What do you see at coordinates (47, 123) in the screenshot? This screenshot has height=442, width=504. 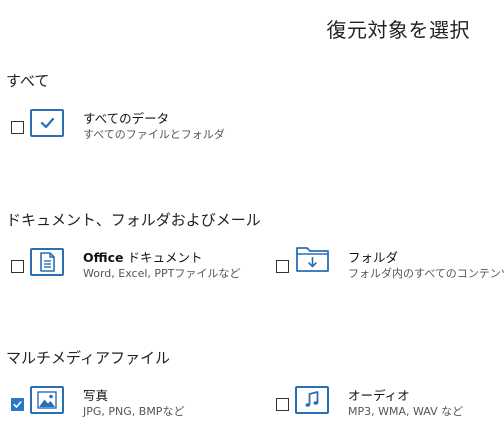 I see `check-box-icon` at bounding box center [47, 123].